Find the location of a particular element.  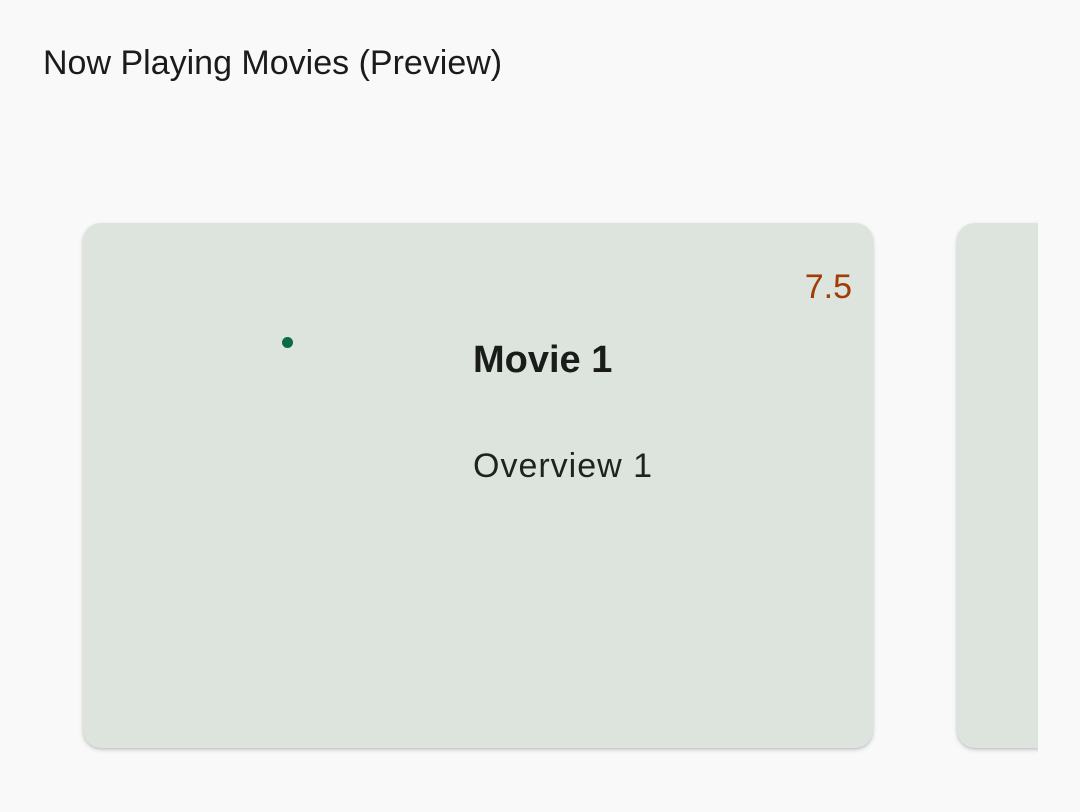

movie-card-next is located at coordinates (997, 485).